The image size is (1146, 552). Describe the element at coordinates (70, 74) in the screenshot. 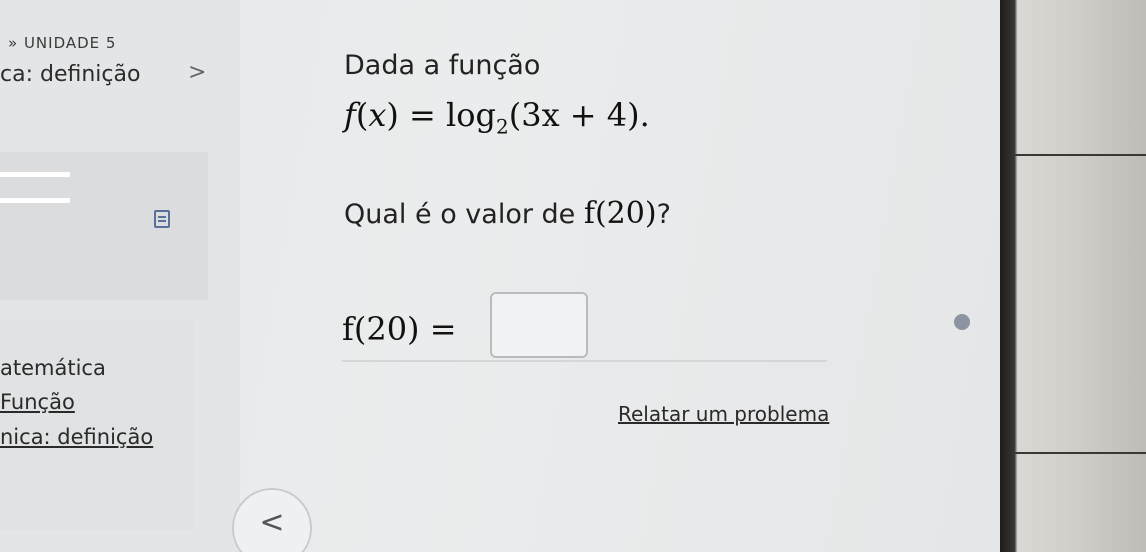

I see `section-title: ca: definição` at that location.